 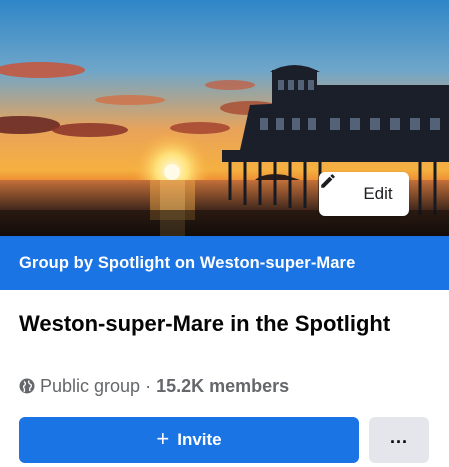 What do you see at coordinates (90, 386) in the screenshot?
I see `privacy-label: Public group` at bounding box center [90, 386].